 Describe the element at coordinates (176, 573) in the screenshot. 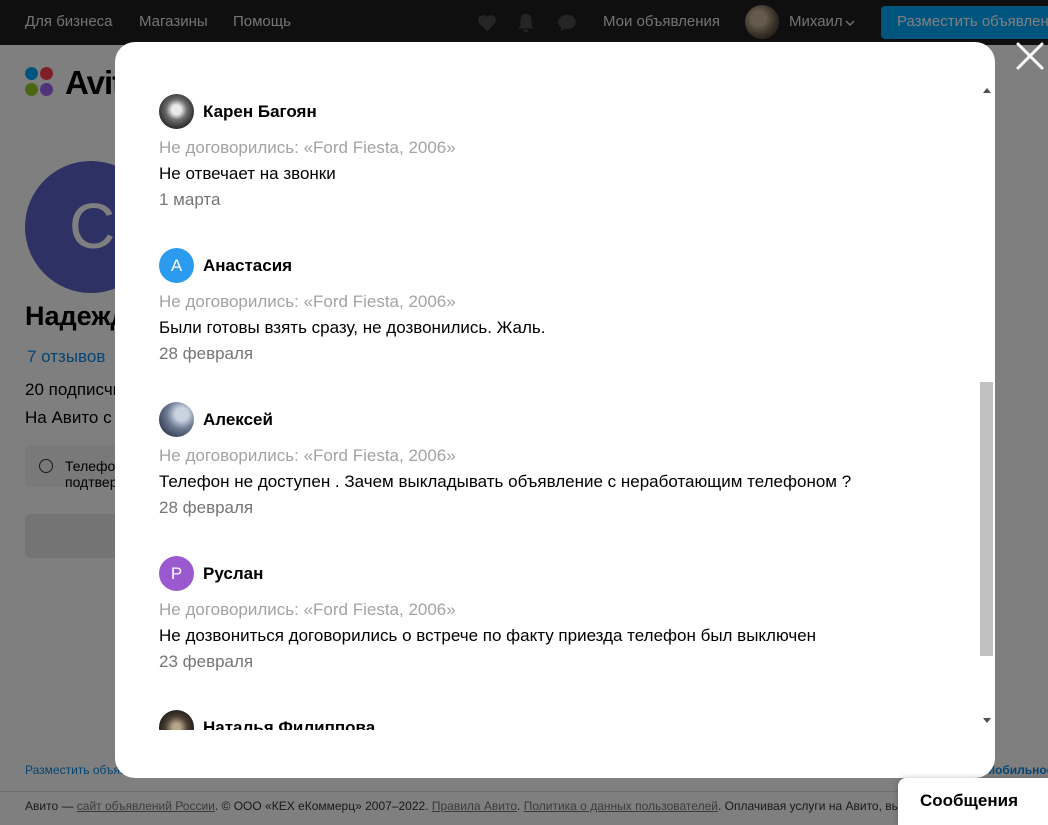

I see `reviewer-avatar: Р` at that location.